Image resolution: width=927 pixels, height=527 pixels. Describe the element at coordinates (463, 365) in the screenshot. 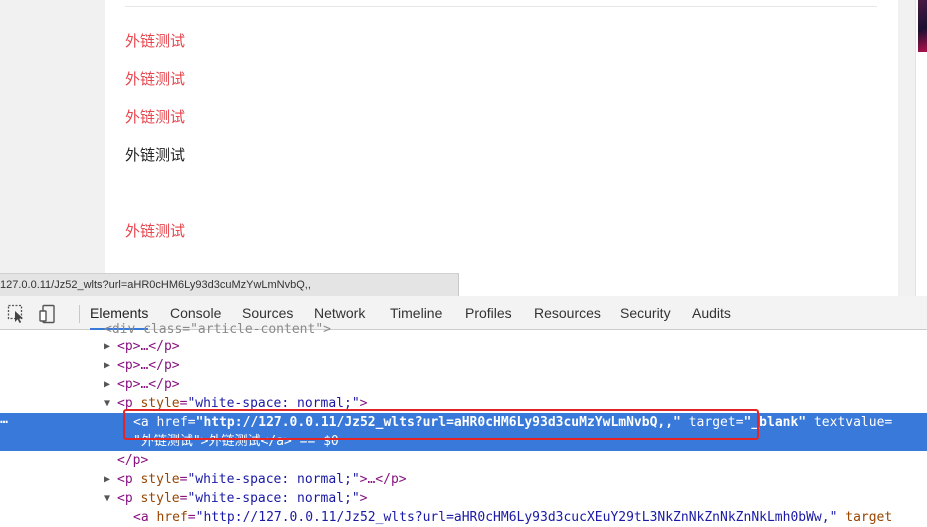

I see `dom-row-p-collapsed-2: ▶ <p>…</p>` at that location.